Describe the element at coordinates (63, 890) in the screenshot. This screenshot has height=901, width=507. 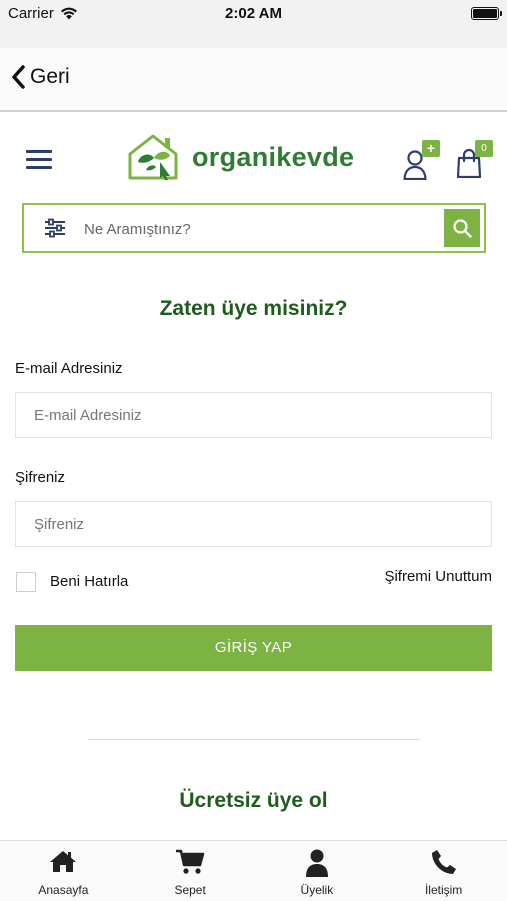
I see `tab-home-label: Anasayfa` at that location.